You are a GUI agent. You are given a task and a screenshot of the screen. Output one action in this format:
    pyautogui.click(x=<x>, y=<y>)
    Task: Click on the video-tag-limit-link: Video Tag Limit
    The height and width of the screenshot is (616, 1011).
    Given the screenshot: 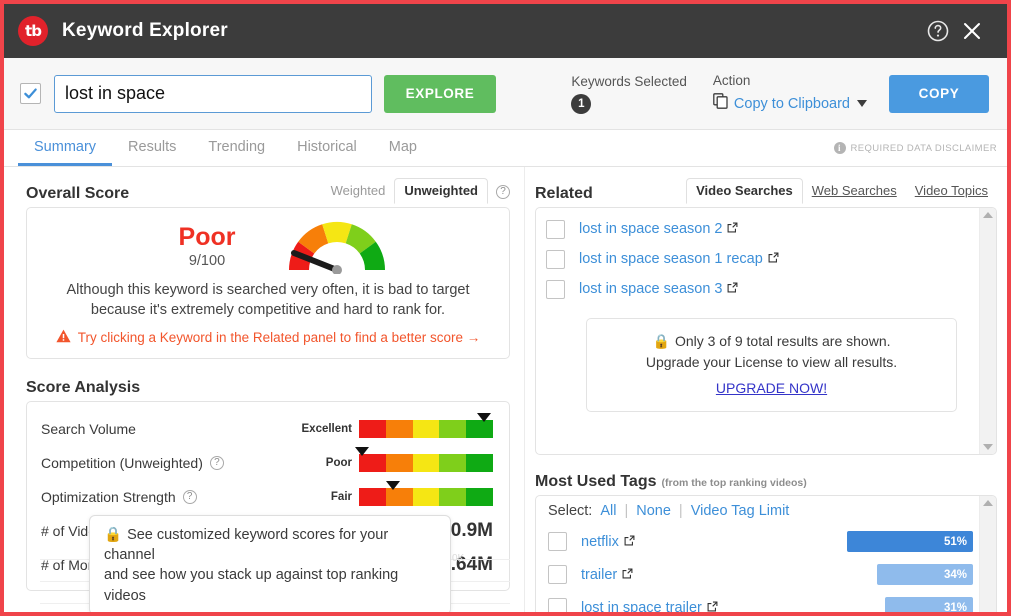 What is the action you would take?
    pyautogui.click(x=740, y=511)
    